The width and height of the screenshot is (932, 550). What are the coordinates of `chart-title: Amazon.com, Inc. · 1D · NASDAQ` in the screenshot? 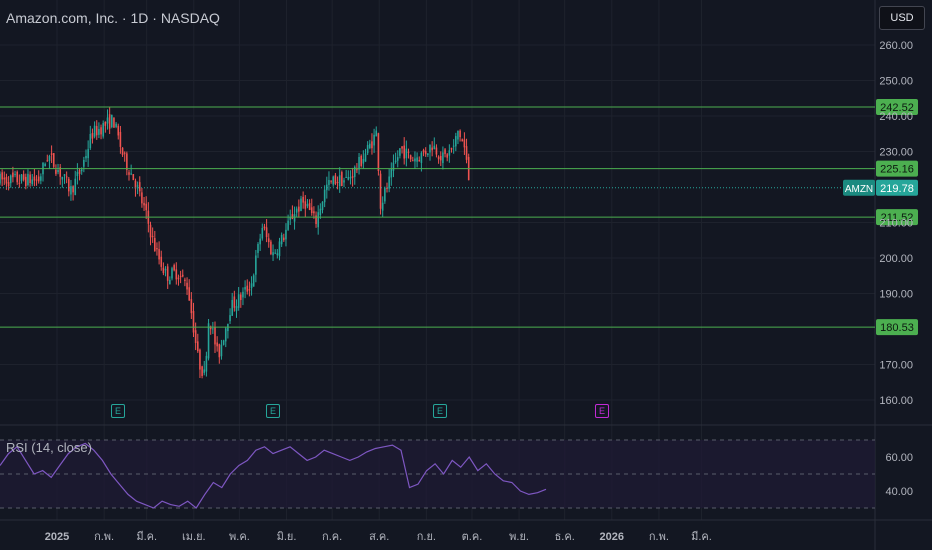 It's located at (113, 18).